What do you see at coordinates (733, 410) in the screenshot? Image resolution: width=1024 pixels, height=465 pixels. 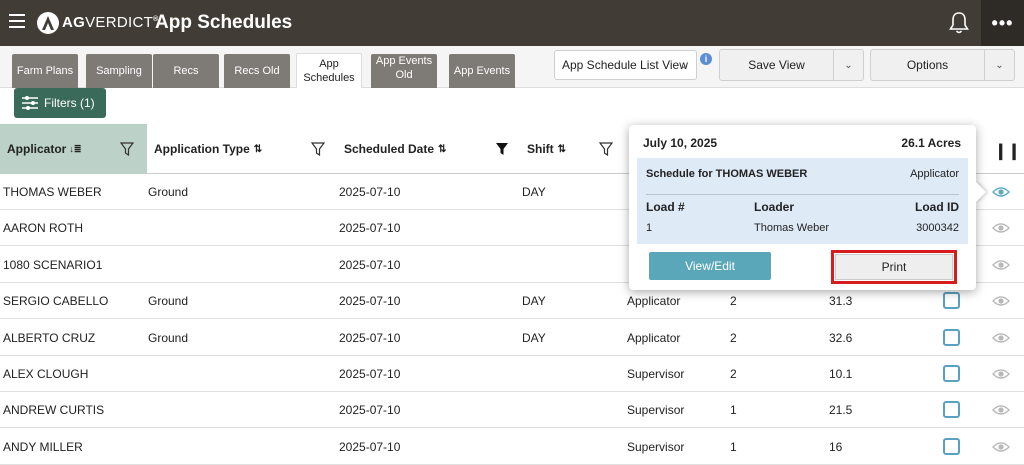 I see `load-count-cell: 1` at bounding box center [733, 410].